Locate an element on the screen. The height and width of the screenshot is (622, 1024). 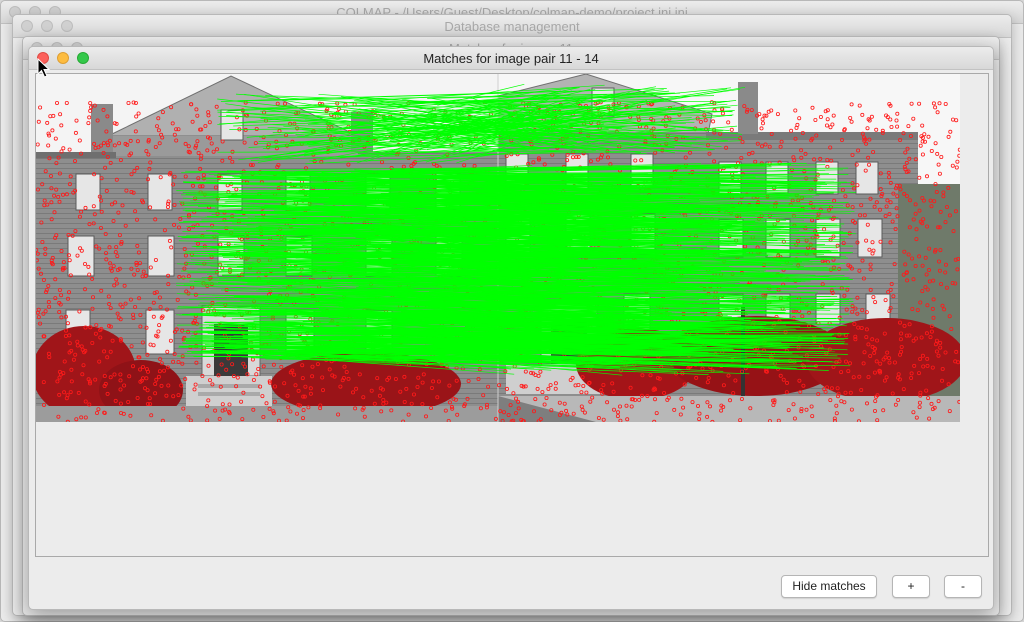
mouse-pointer-icon is located at coordinates (44, 68).